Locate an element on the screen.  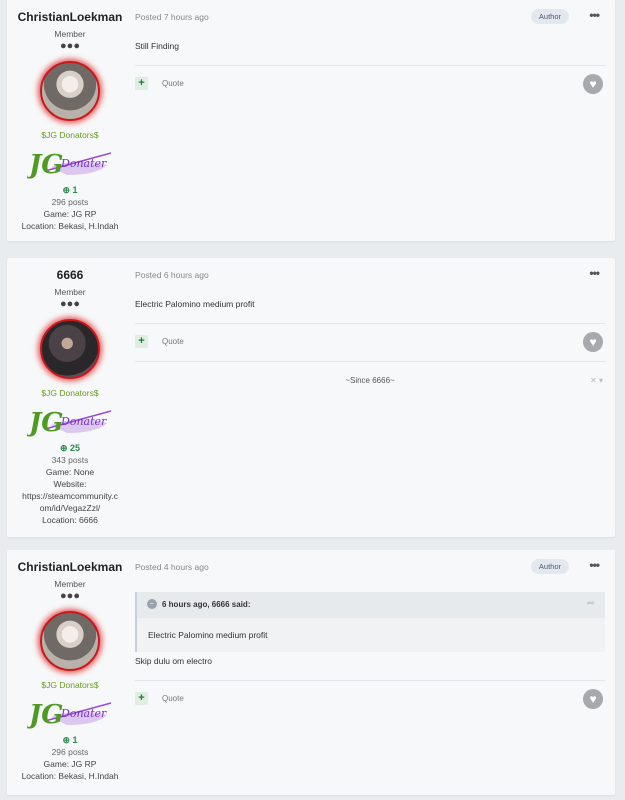
collapse-quote-icon: – is located at coordinates (152, 604).